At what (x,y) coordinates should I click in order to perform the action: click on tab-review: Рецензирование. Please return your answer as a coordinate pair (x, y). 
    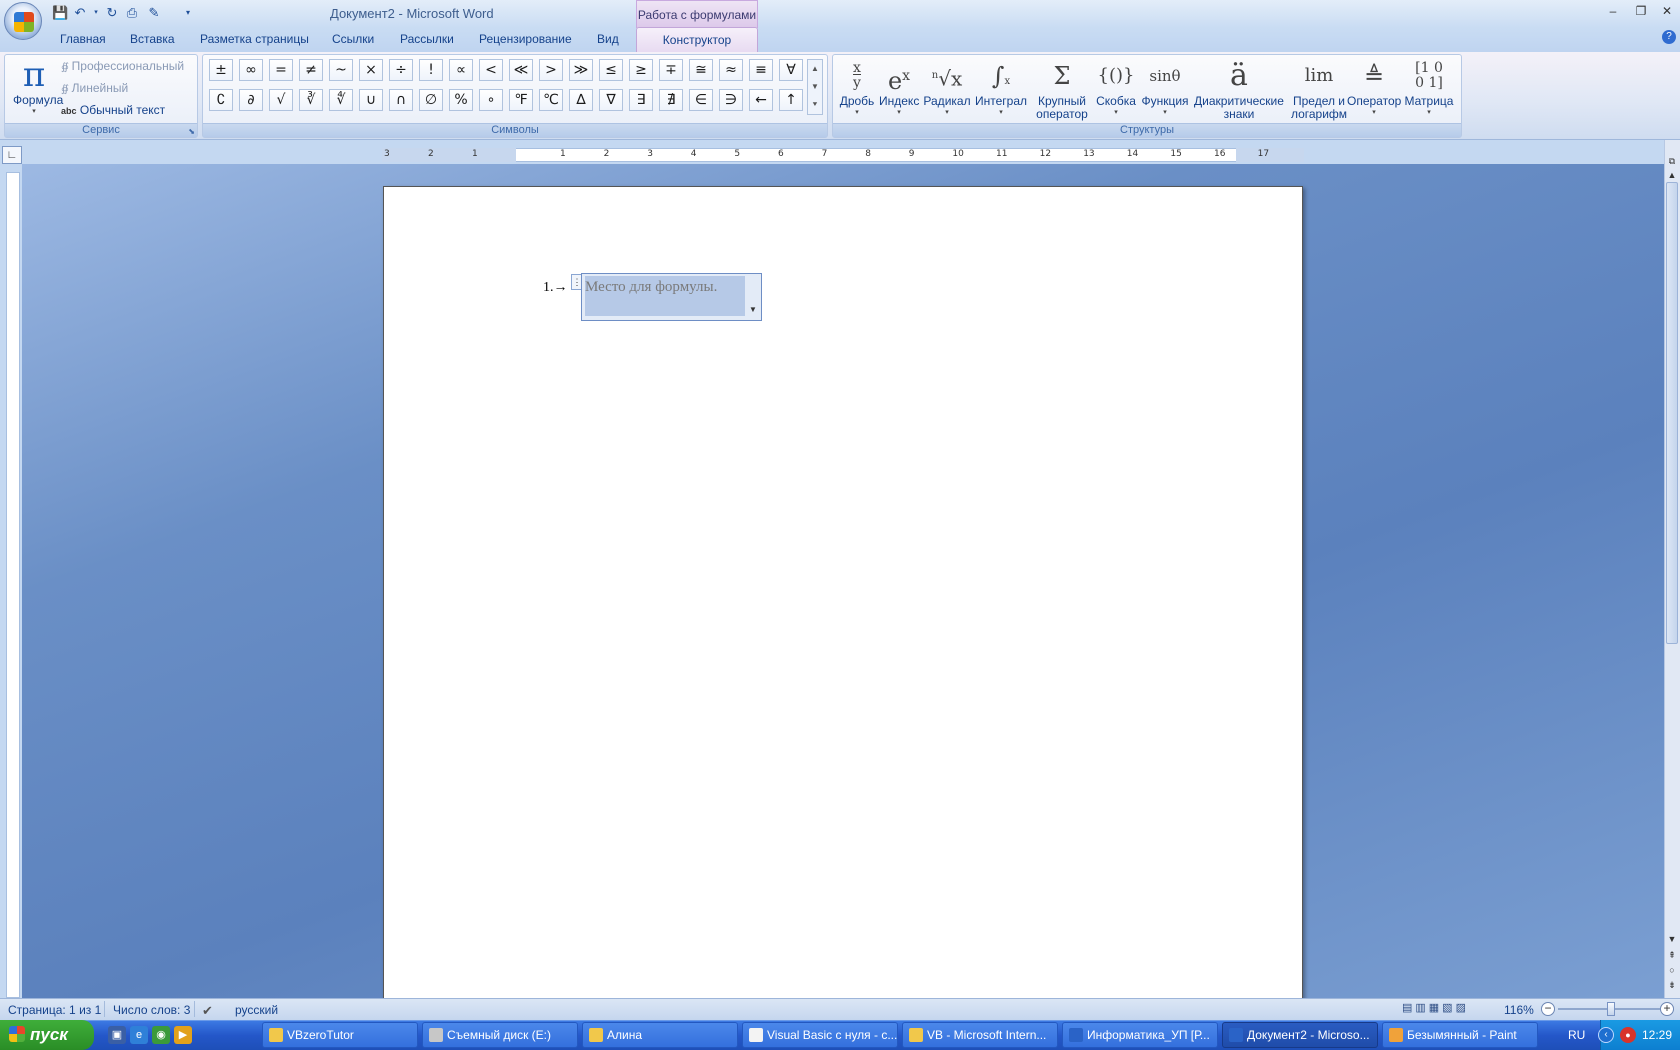
    Looking at the image, I should click on (525, 39).